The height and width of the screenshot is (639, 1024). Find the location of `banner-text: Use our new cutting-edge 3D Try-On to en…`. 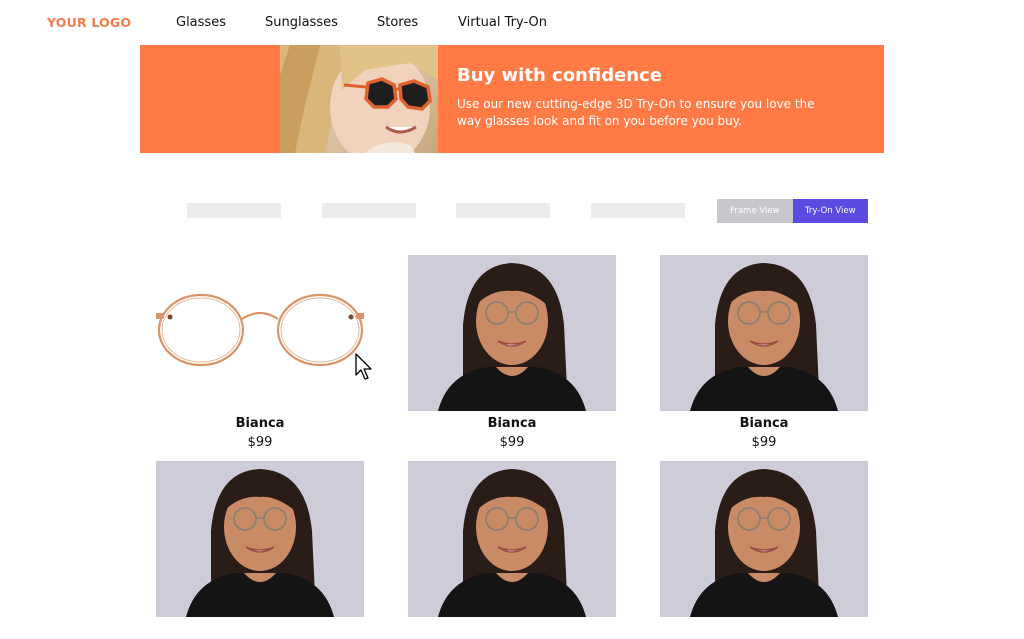

banner-text: Use our new cutting-edge 3D Try-On to en… is located at coordinates (636, 112).